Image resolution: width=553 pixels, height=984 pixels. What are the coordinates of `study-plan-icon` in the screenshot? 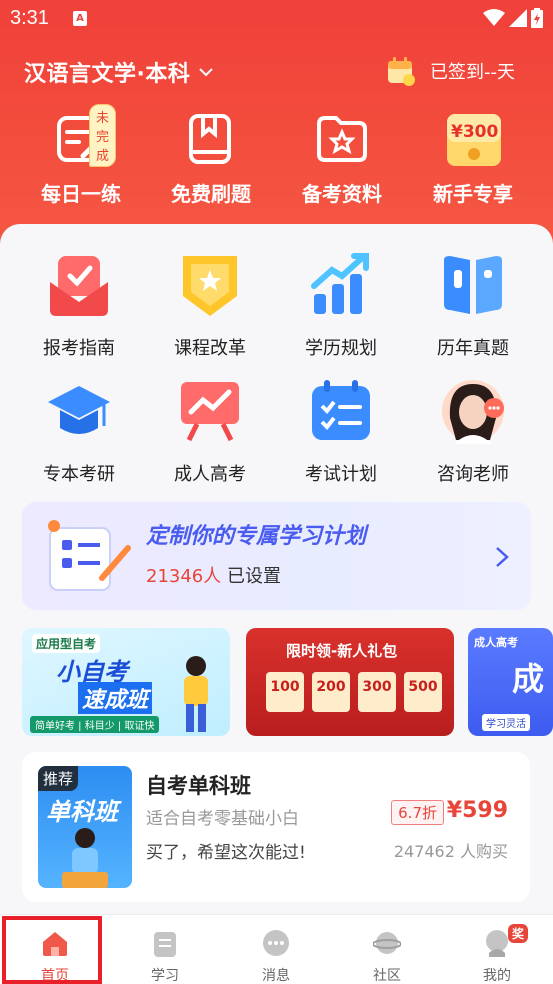 It's located at (89, 555).